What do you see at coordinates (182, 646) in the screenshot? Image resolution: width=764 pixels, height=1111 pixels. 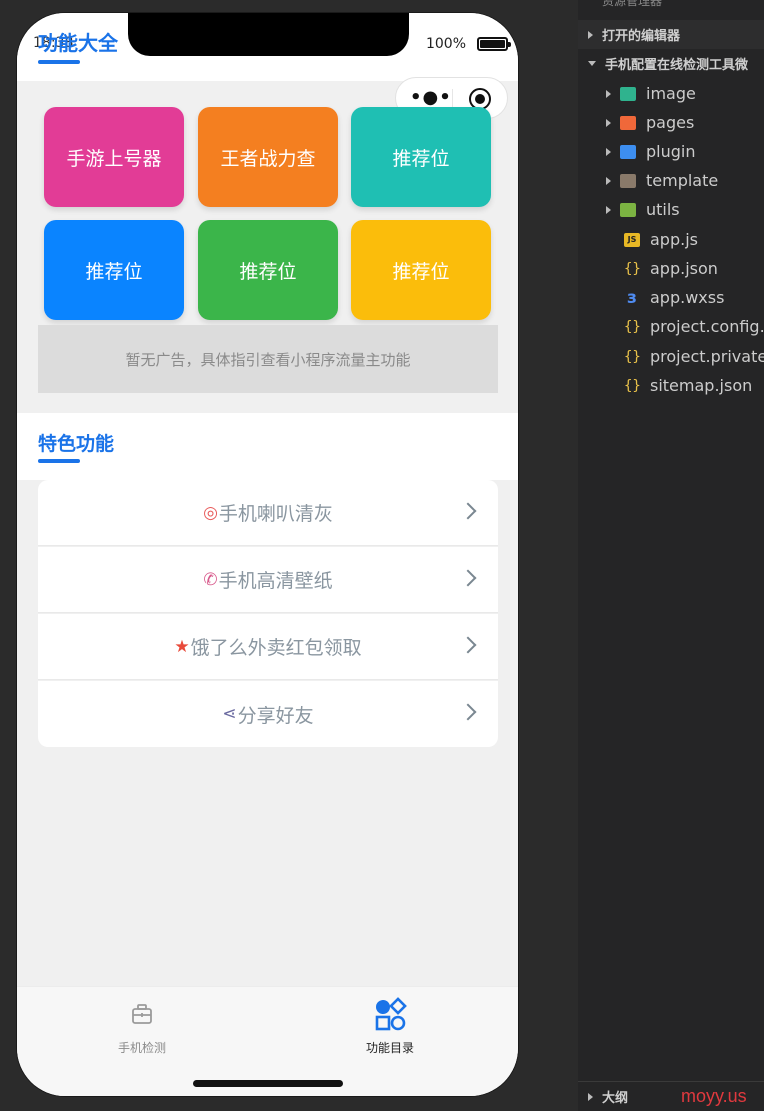 I see `star-icon: ★` at bounding box center [182, 646].